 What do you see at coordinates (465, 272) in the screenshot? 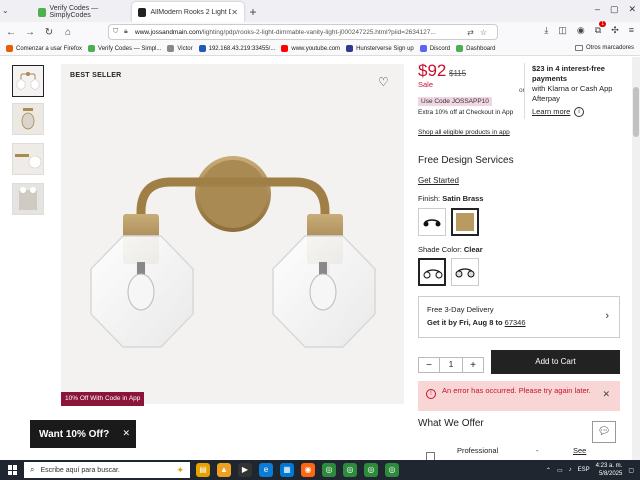
I see `shade-swatch-alt` at bounding box center [465, 272].